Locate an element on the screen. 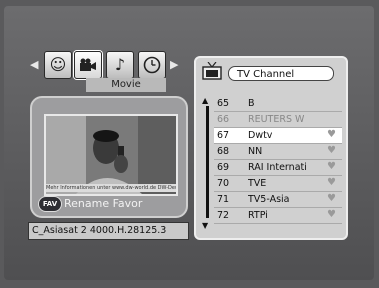 The height and width of the screenshot is (288, 379). people-icon: ☺ is located at coordinates (58, 65).